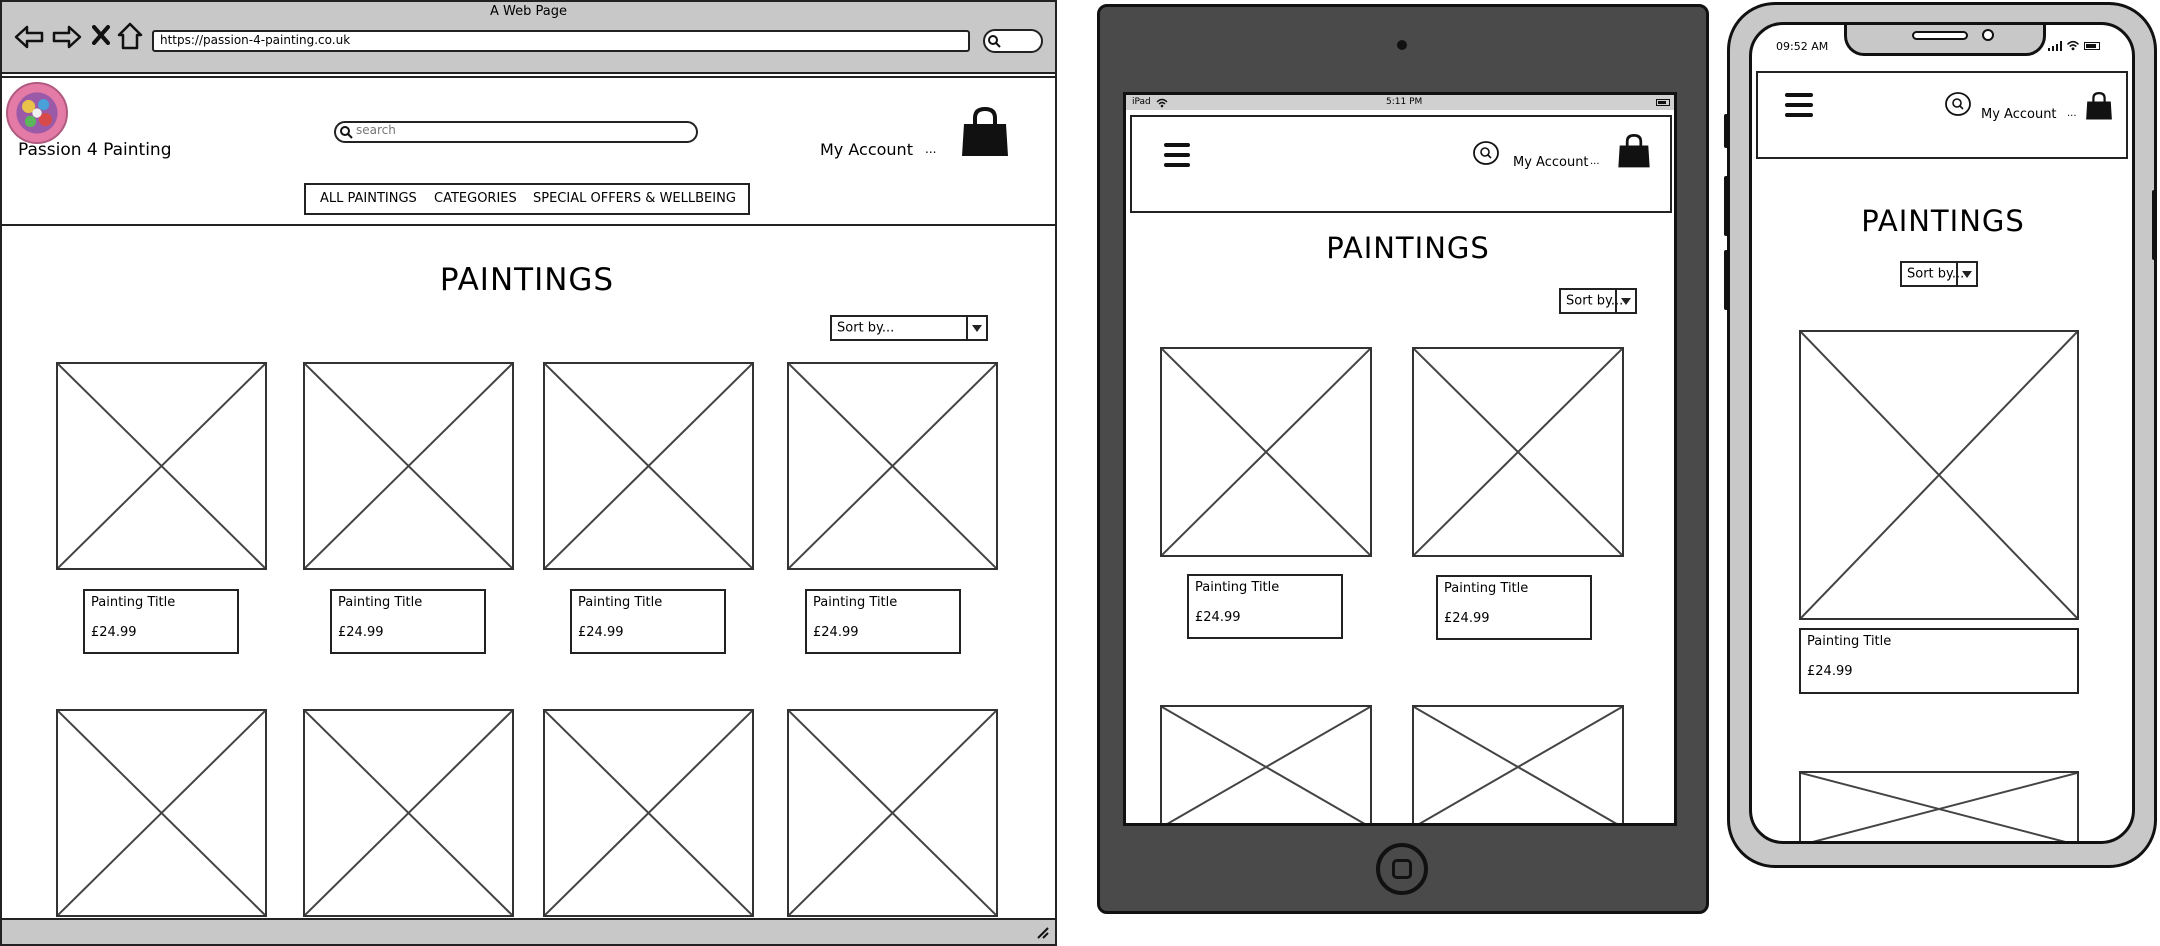  I want to click on nav-categories: CATEGORIES, so click(475, 198).